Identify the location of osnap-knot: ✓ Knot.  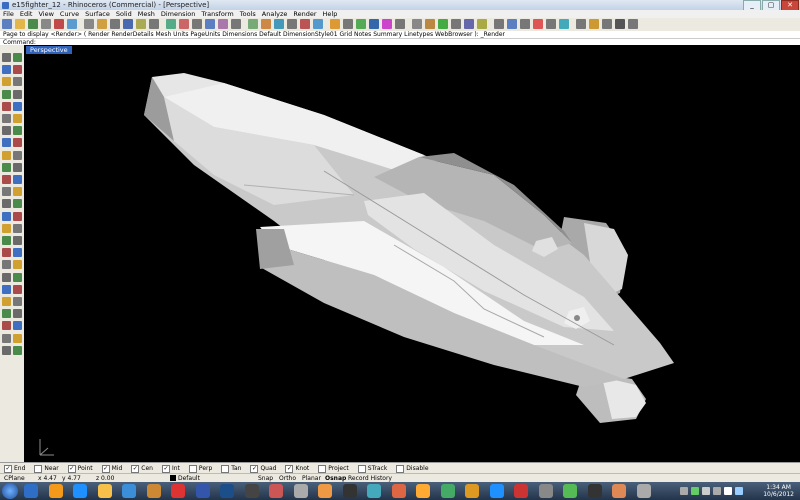
(297, 468).